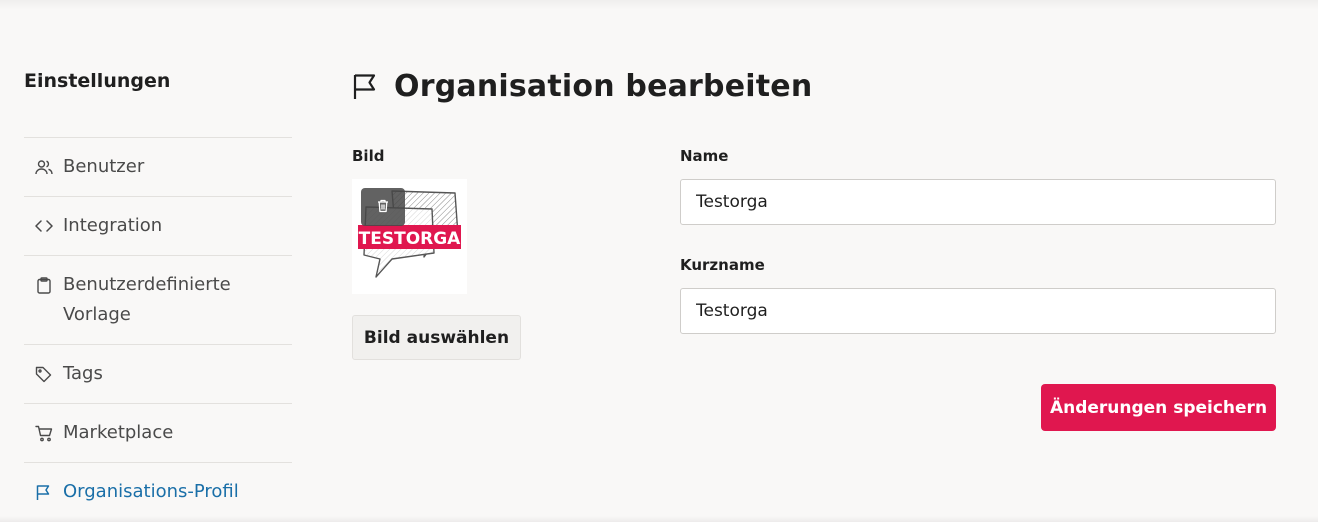  What do you see at coordinates (43, 433) in the screenshot?
I see `cart-icon` at bounding box center [43, 433].